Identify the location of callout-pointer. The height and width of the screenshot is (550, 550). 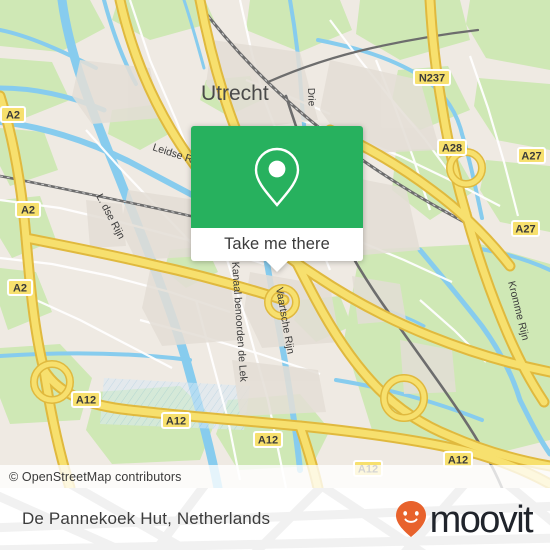
(277, 266).